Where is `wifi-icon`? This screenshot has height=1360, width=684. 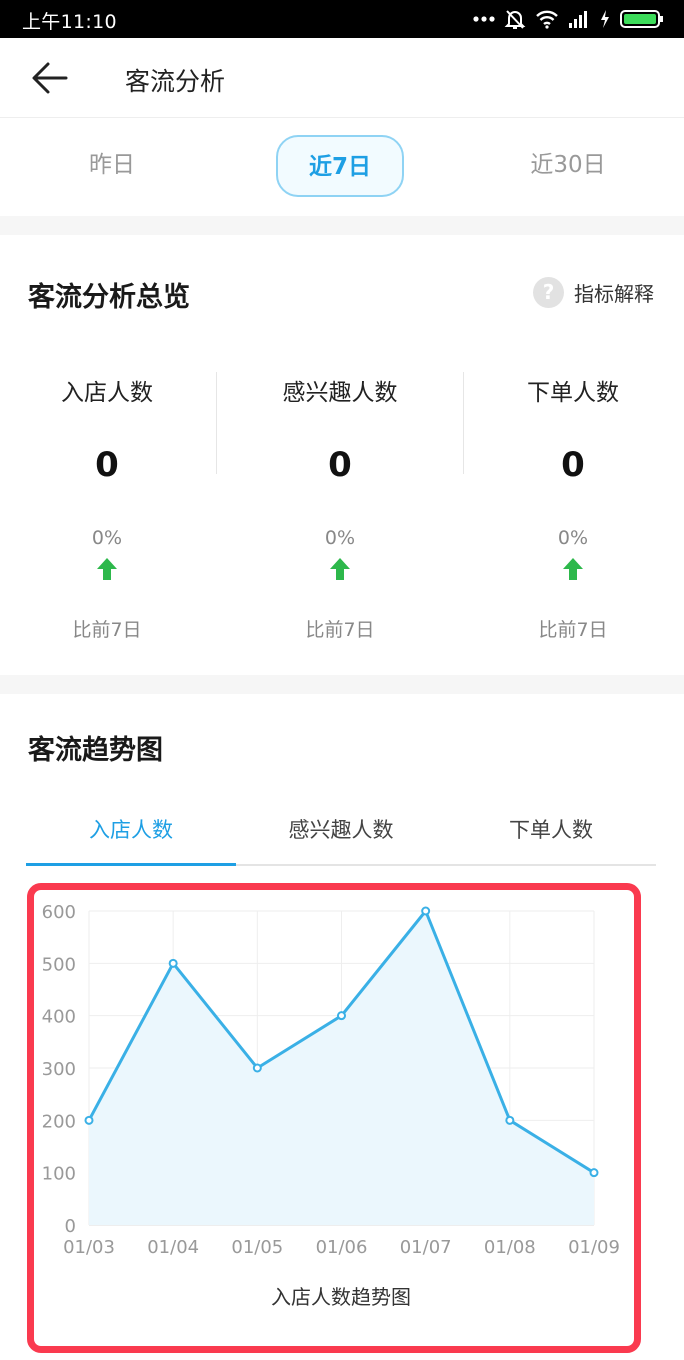
wifi-icon is located at coordinates (547, 19).